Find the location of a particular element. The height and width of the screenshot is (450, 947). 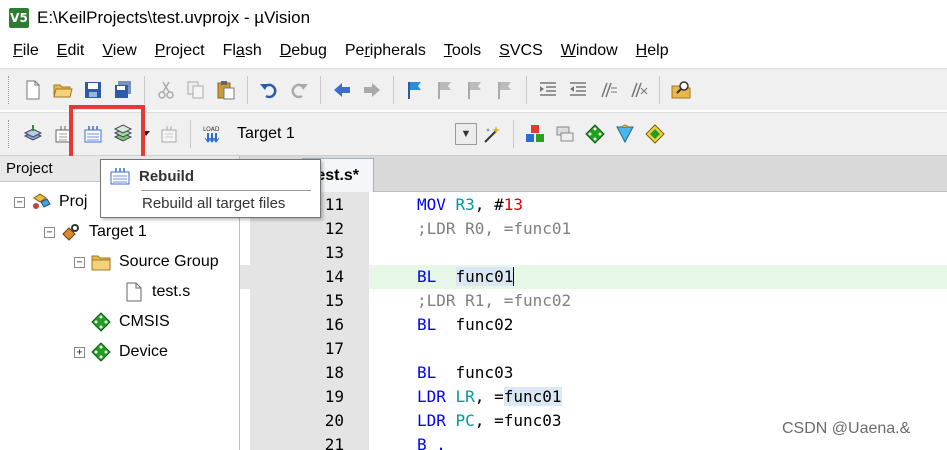

save-all-button is located at coordinates (123, 90).